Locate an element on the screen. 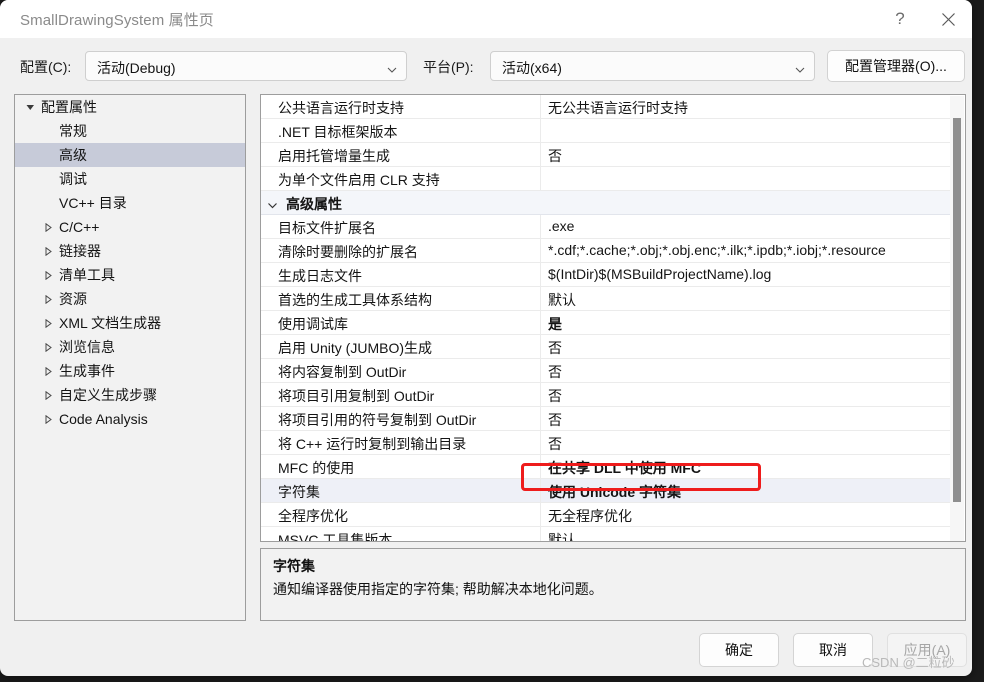 Image resolution: width=984 pixels, height=682 pixels. property-row: 生成日志文件 $(IntDir)$(MSBuildProjectName).log is located at coordinates (606, 275).